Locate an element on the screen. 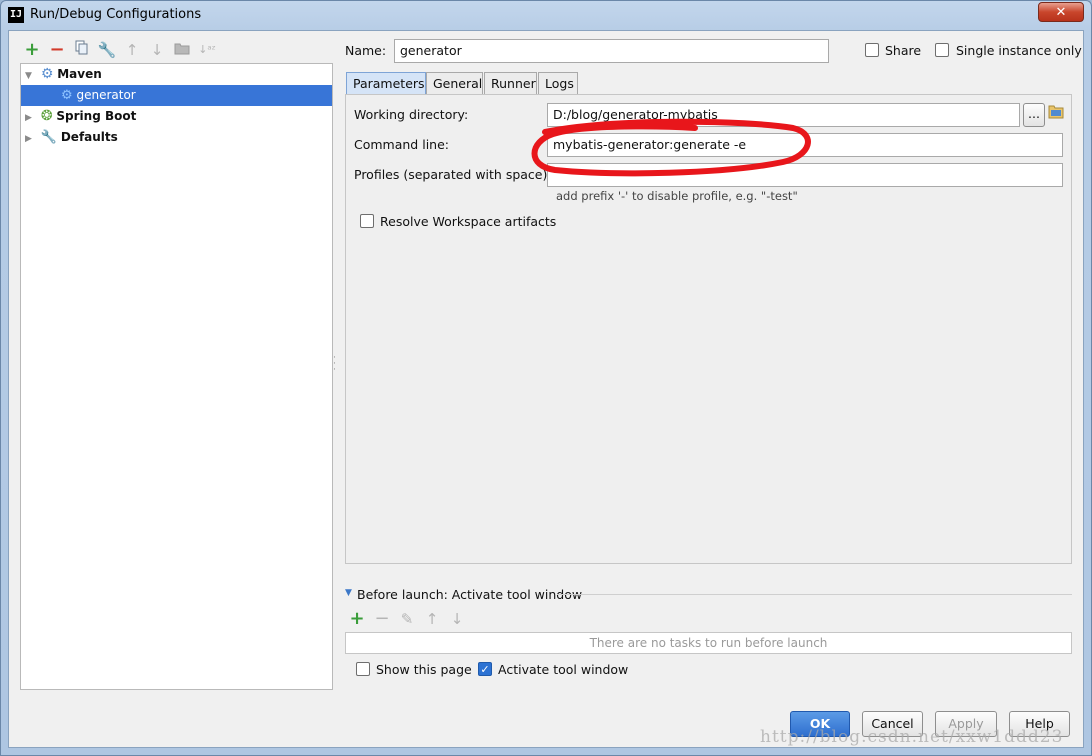 Image resolution: width=1092 pixels, height=756 pixels. name-field: generator is located at coordinates (611, 51).